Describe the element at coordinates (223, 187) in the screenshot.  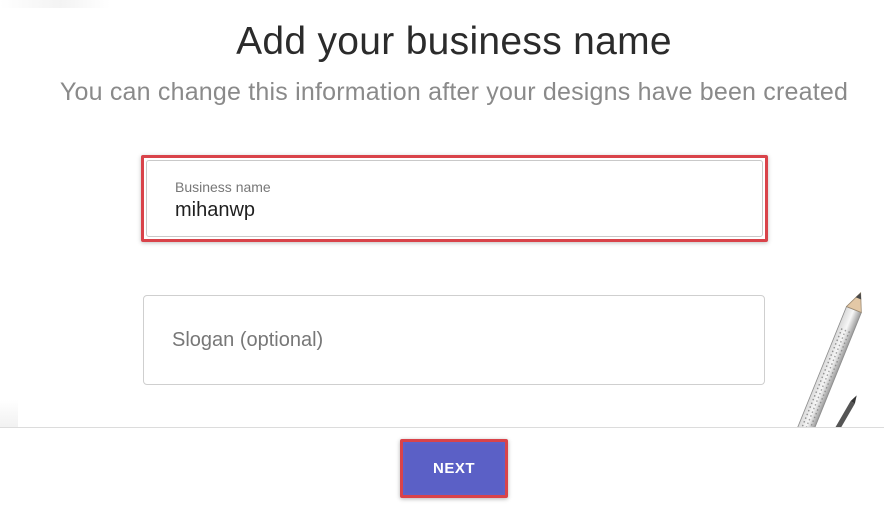
I see `business-name-label: Business name` at that location.